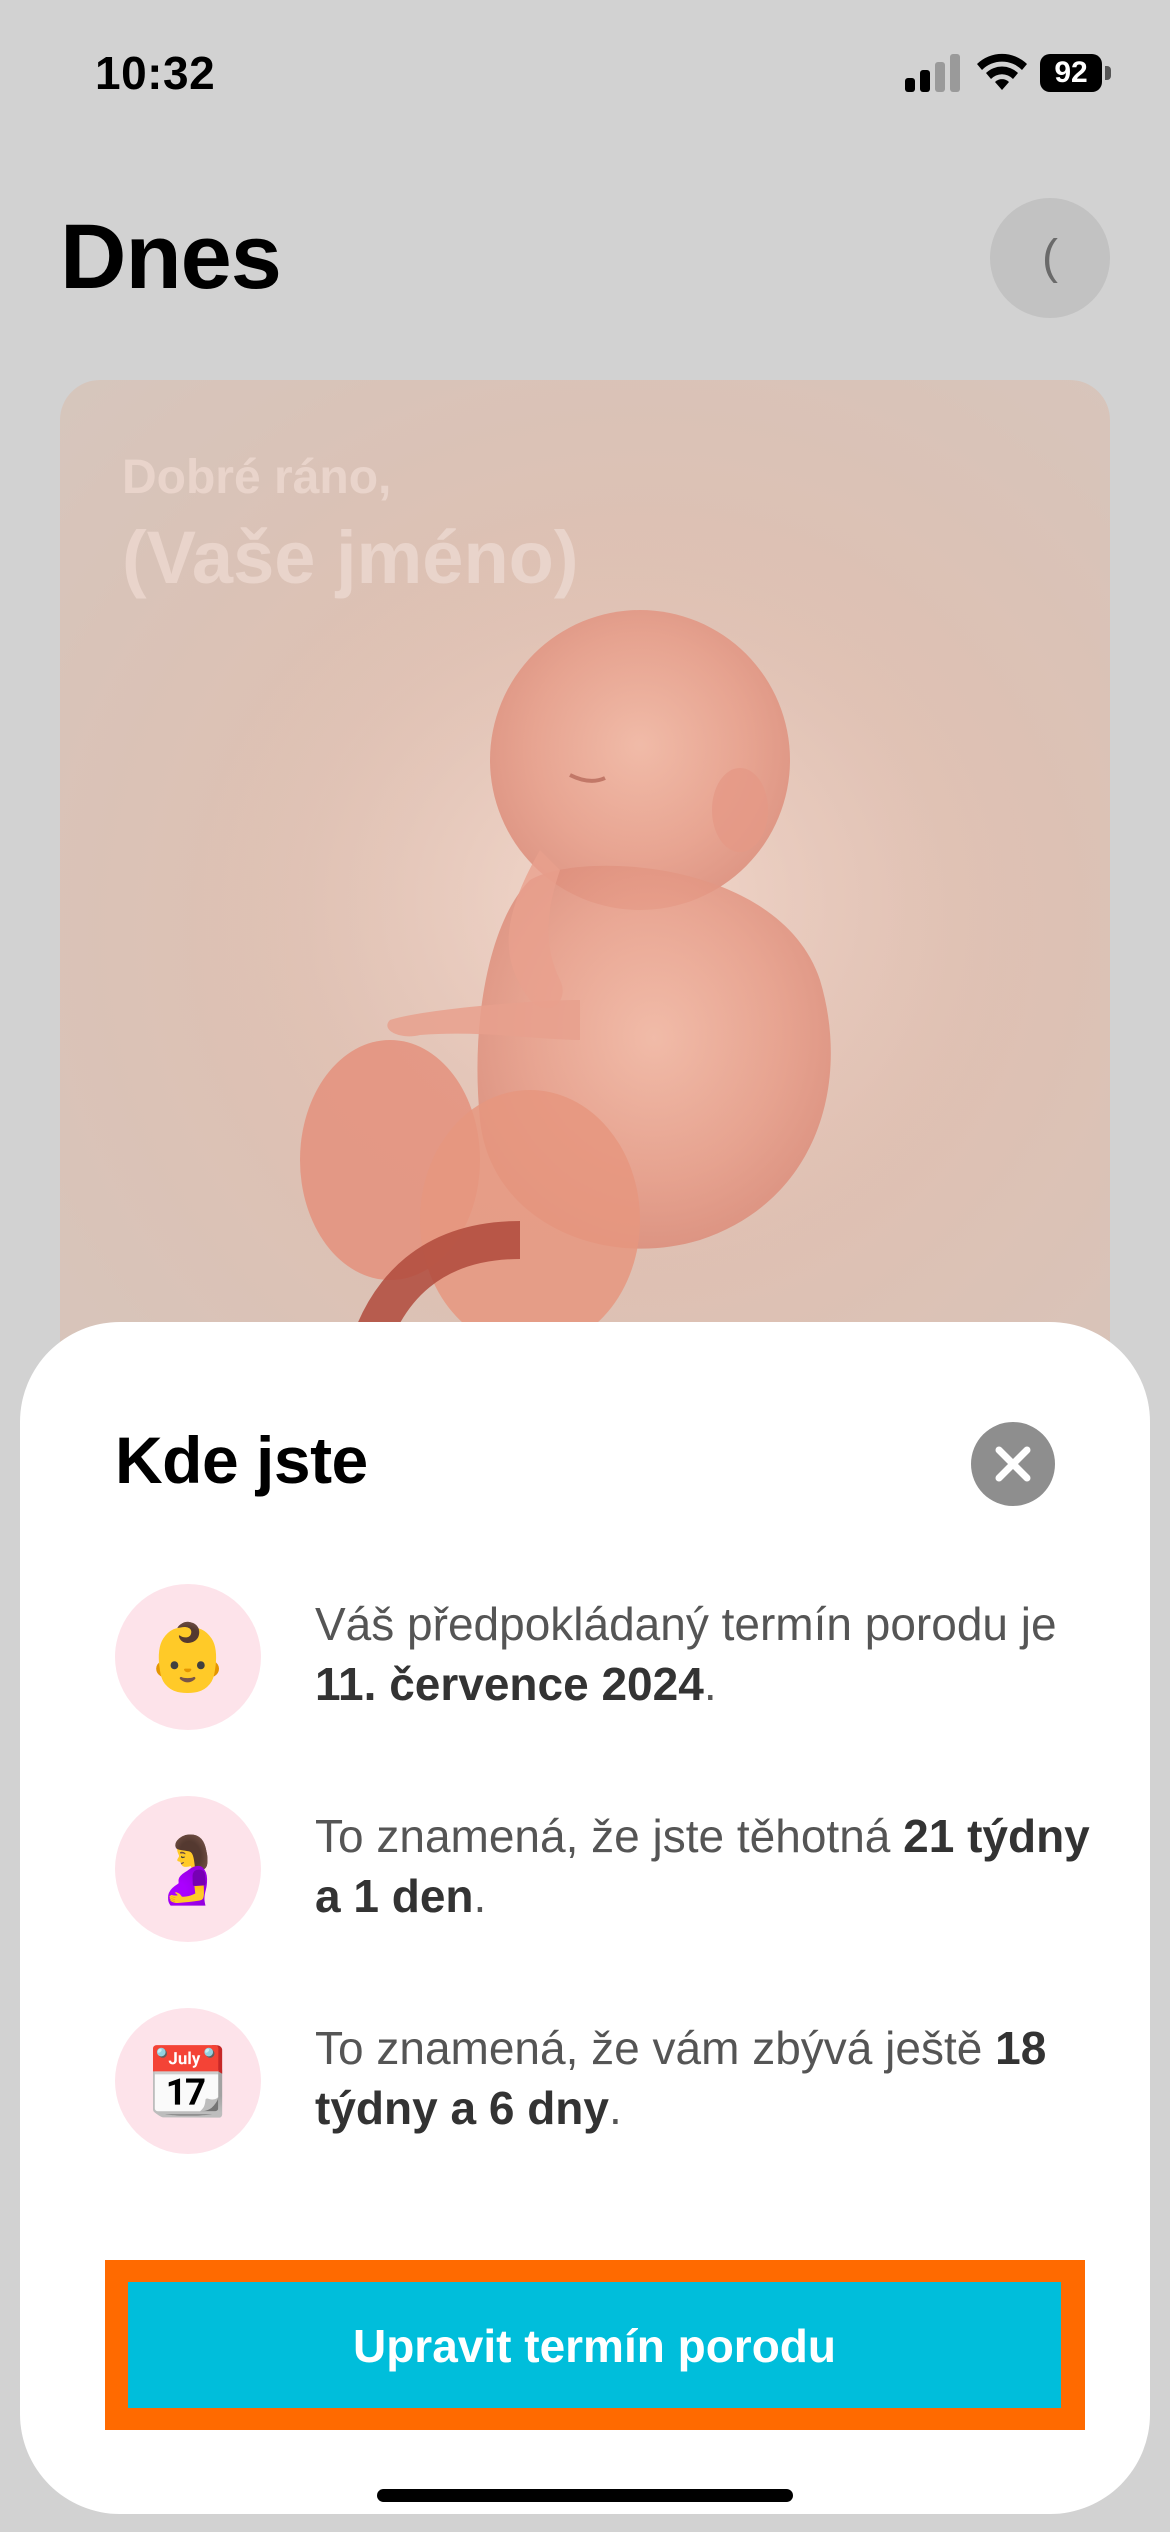 The width and height of the screenshot is (1170, 2532). Describe the element at coordinates (257, 477) in the screenshot. I see `greeting-text: Dobré ráno,` at that location.